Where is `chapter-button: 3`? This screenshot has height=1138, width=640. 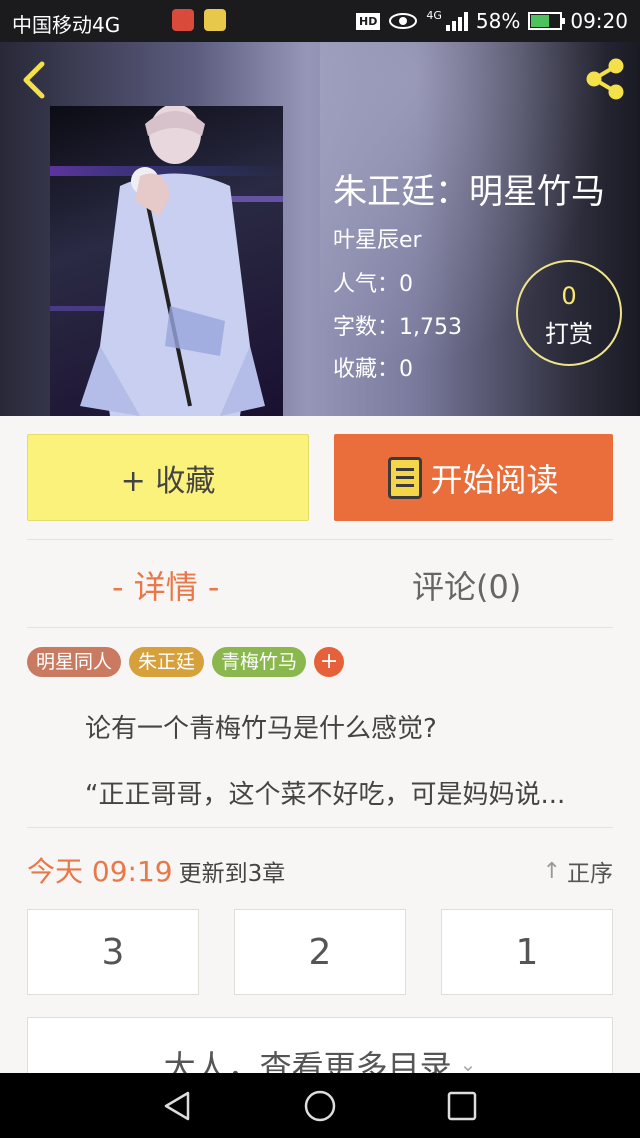
chapter-button: 3 is located at coordinates (113, 952).